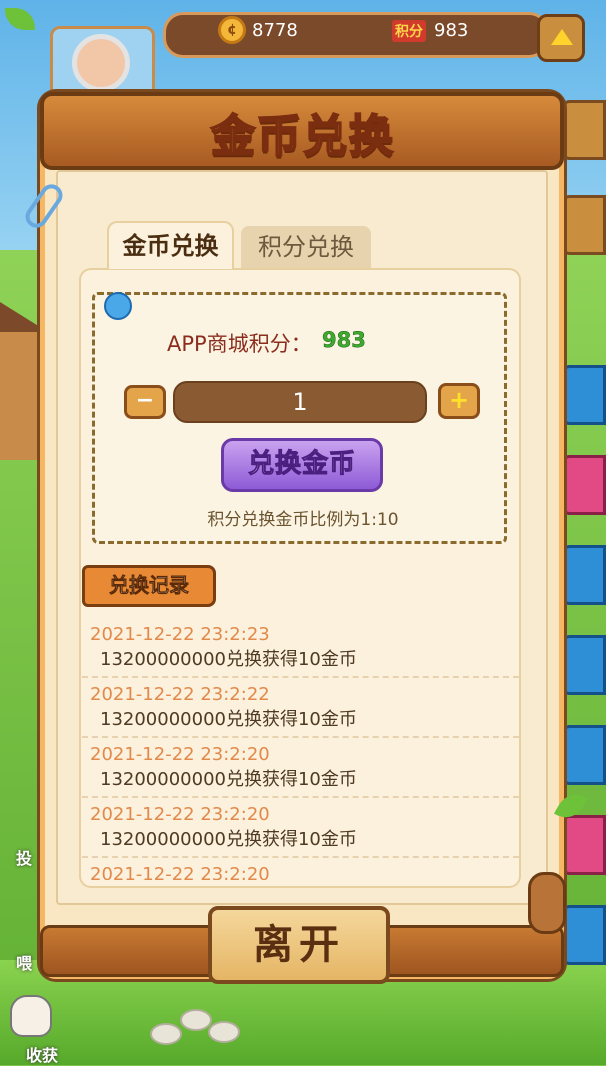 The image size is (606, 1066). What do you see at coordinates (306, 247) in the screenshot?
I see `tab-score-exchange: 积分兑换` at bounding box center [306, 247].